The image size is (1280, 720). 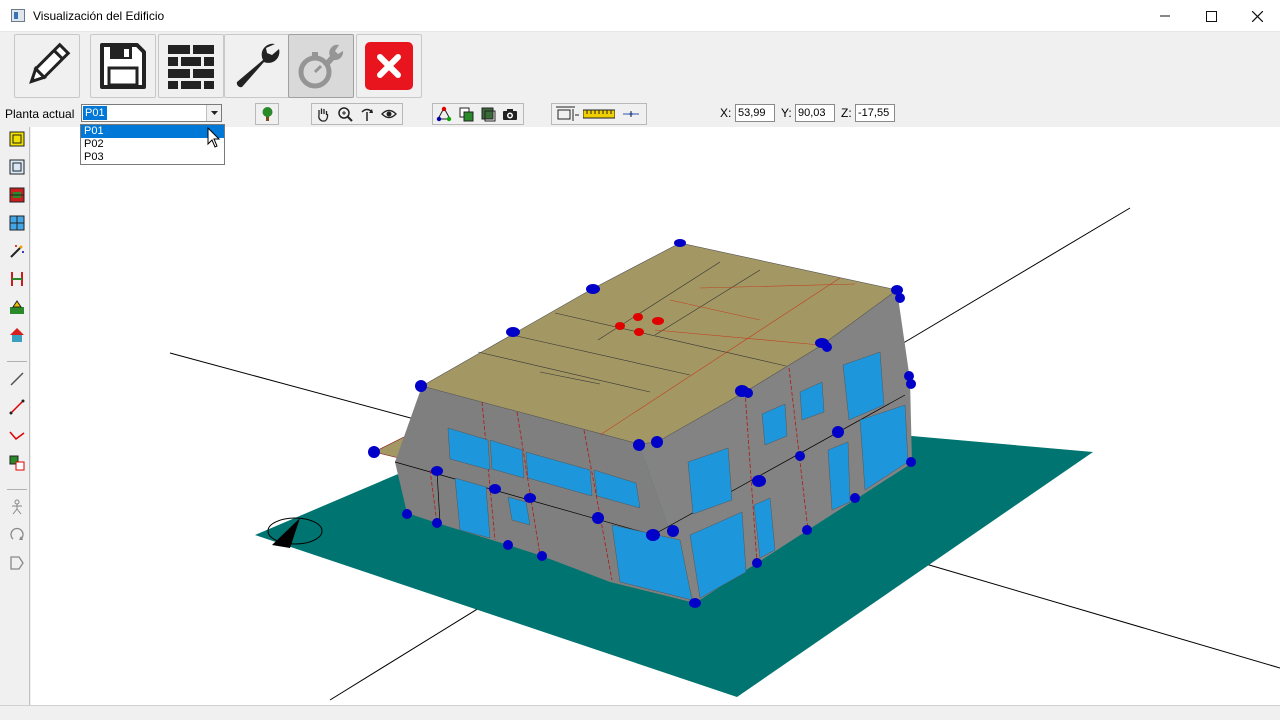 I want to click on space-icon, so click(x=17, y=139).